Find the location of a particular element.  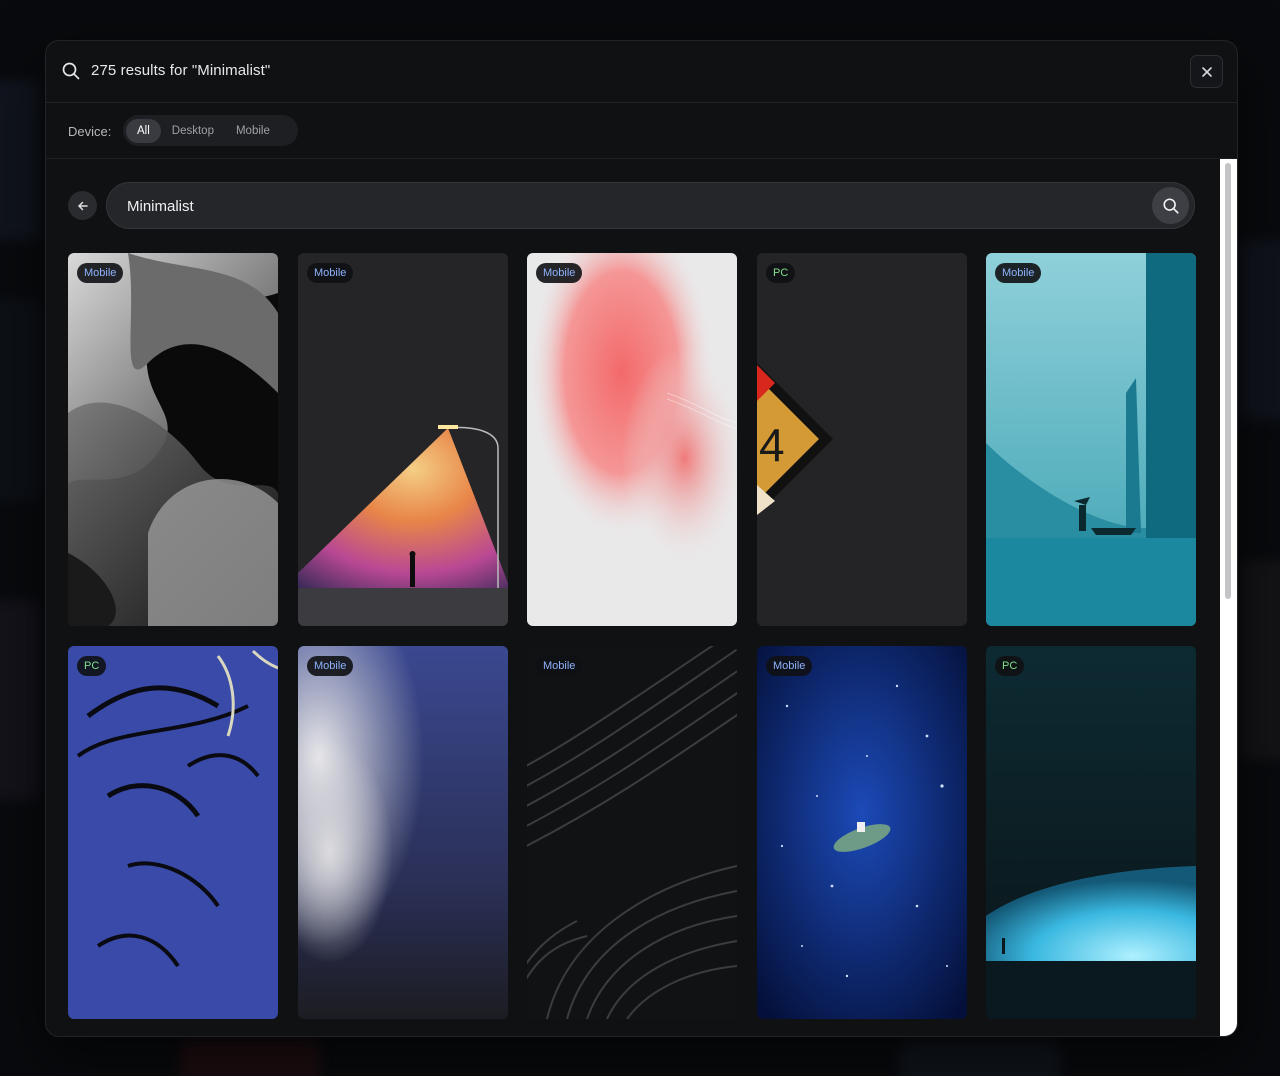

close-button is located at coordinates (1206, 71).